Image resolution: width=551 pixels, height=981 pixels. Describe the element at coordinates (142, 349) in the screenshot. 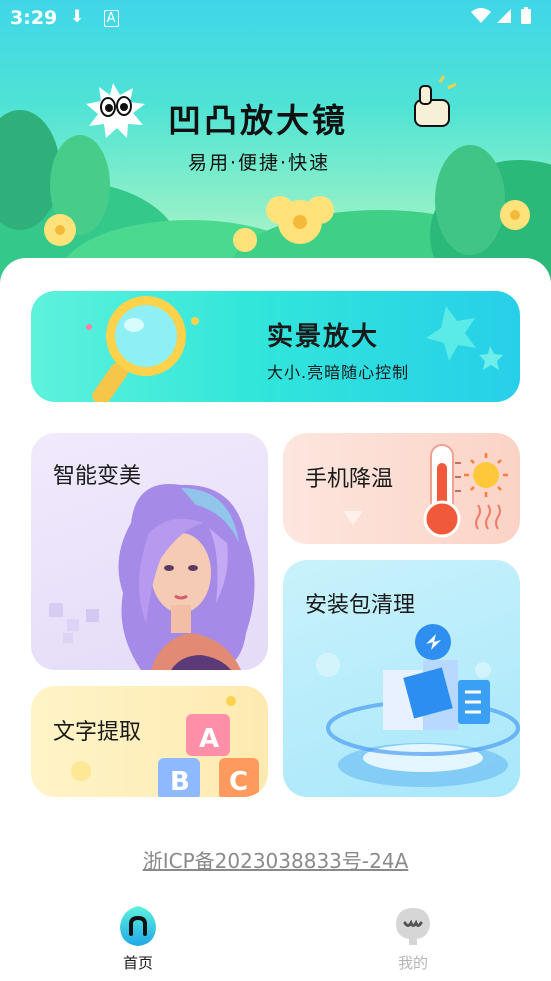

I see `magnifier-icon` at that location.